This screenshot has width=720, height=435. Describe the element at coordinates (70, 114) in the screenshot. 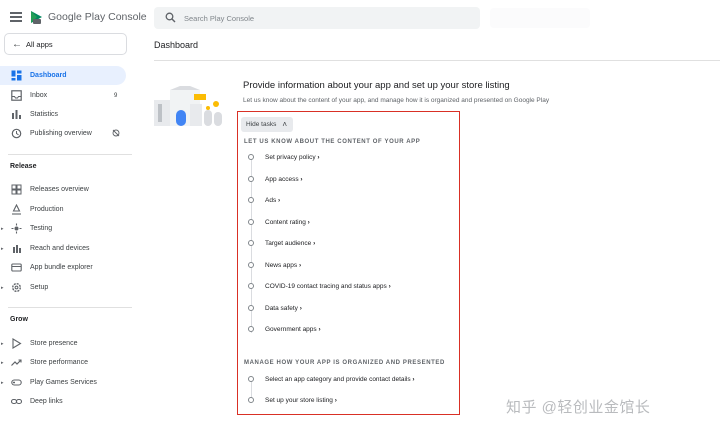

I see `sidebar-item-statistics: Statistics` at that location.